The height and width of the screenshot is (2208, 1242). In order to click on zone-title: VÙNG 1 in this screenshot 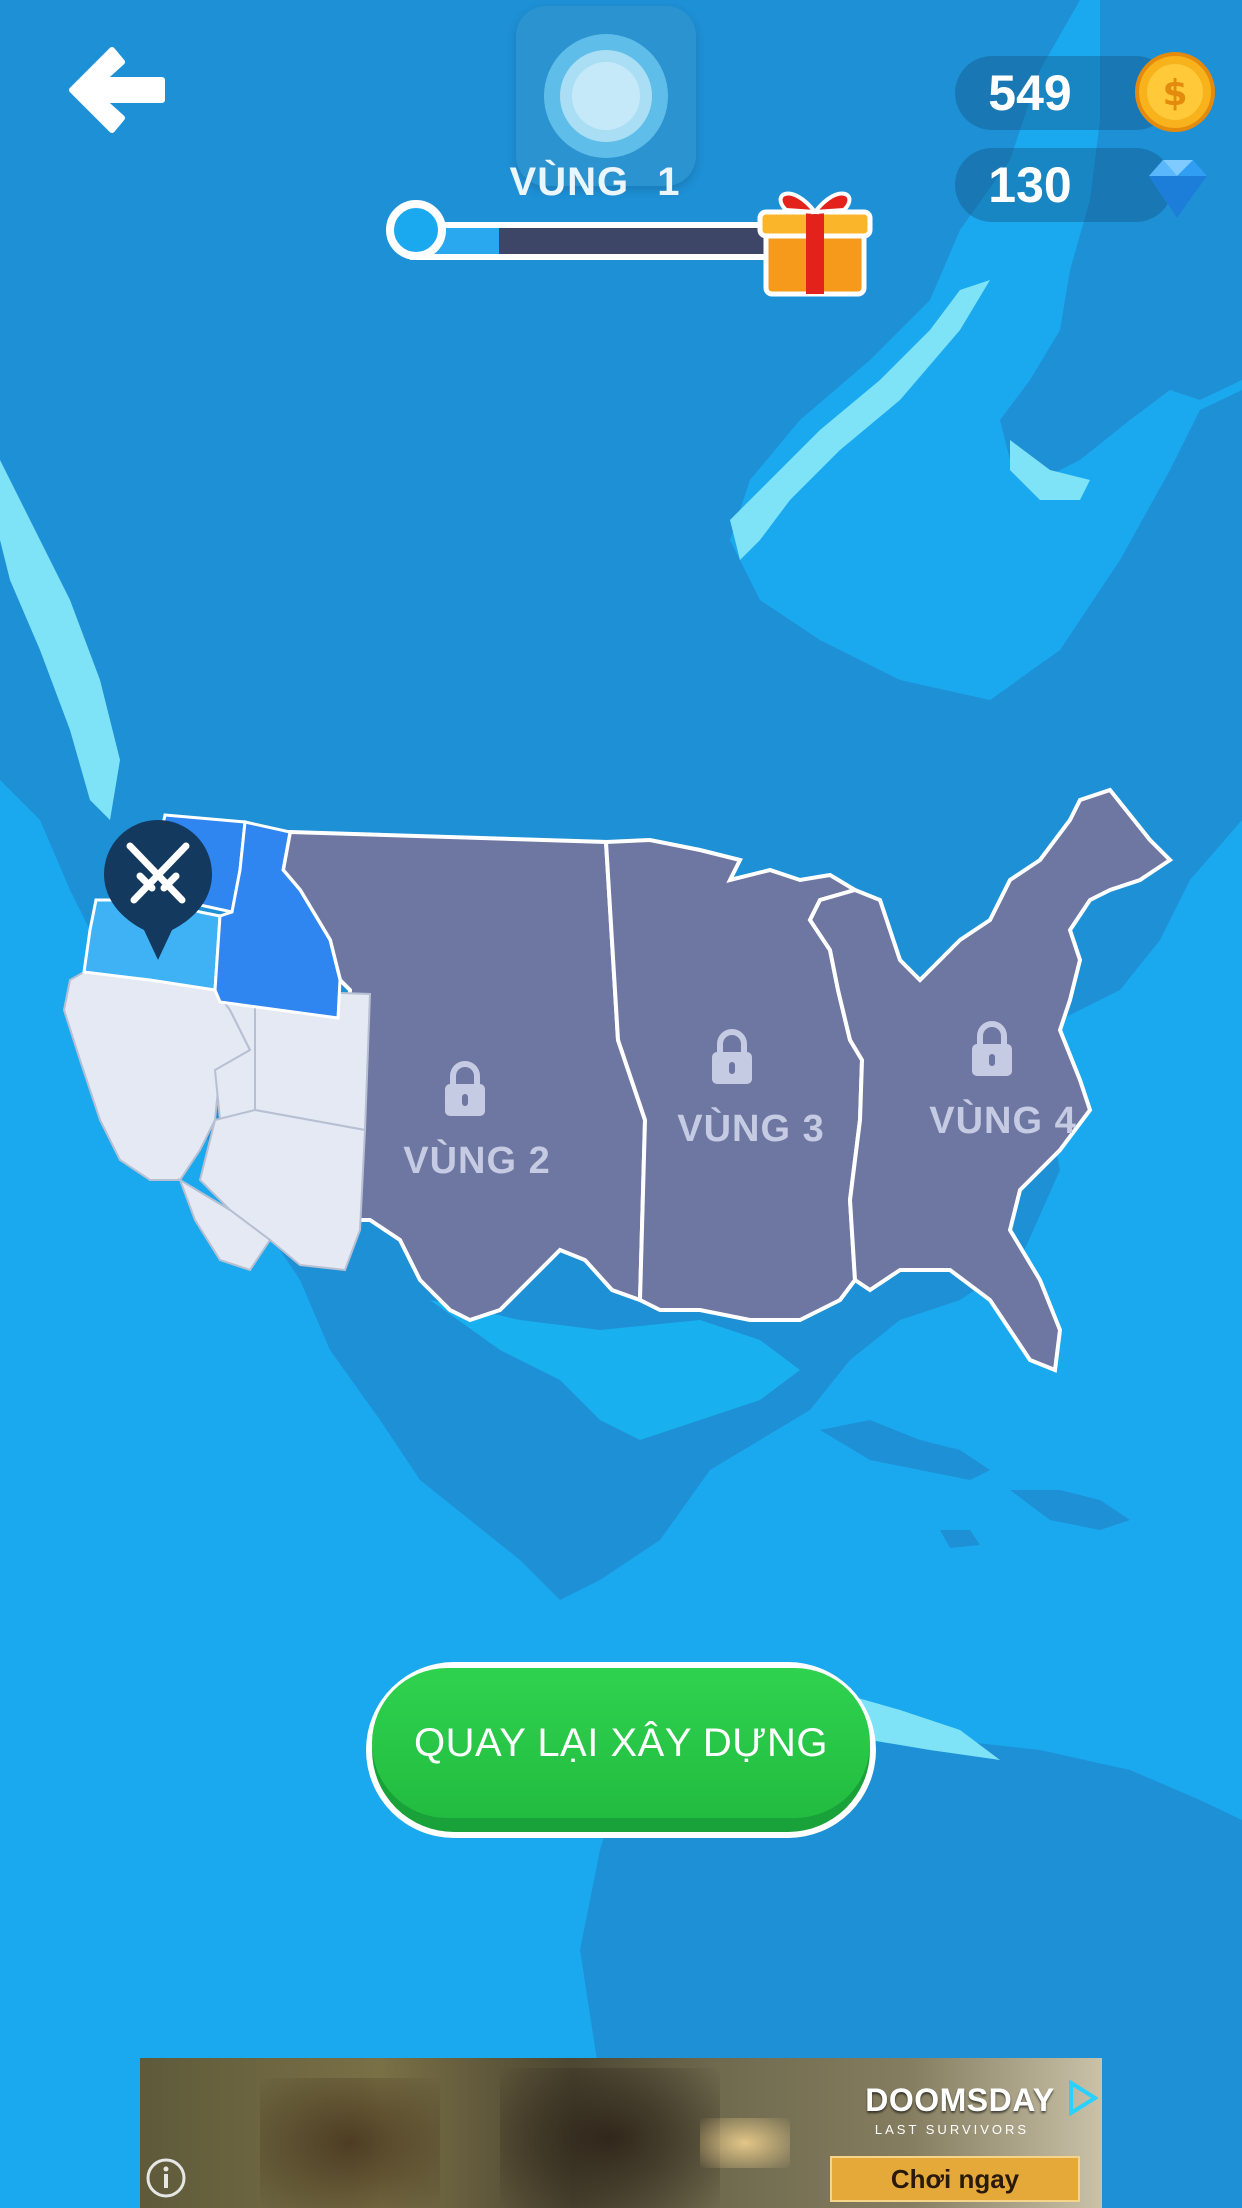, I will do `click(595, 182)`.